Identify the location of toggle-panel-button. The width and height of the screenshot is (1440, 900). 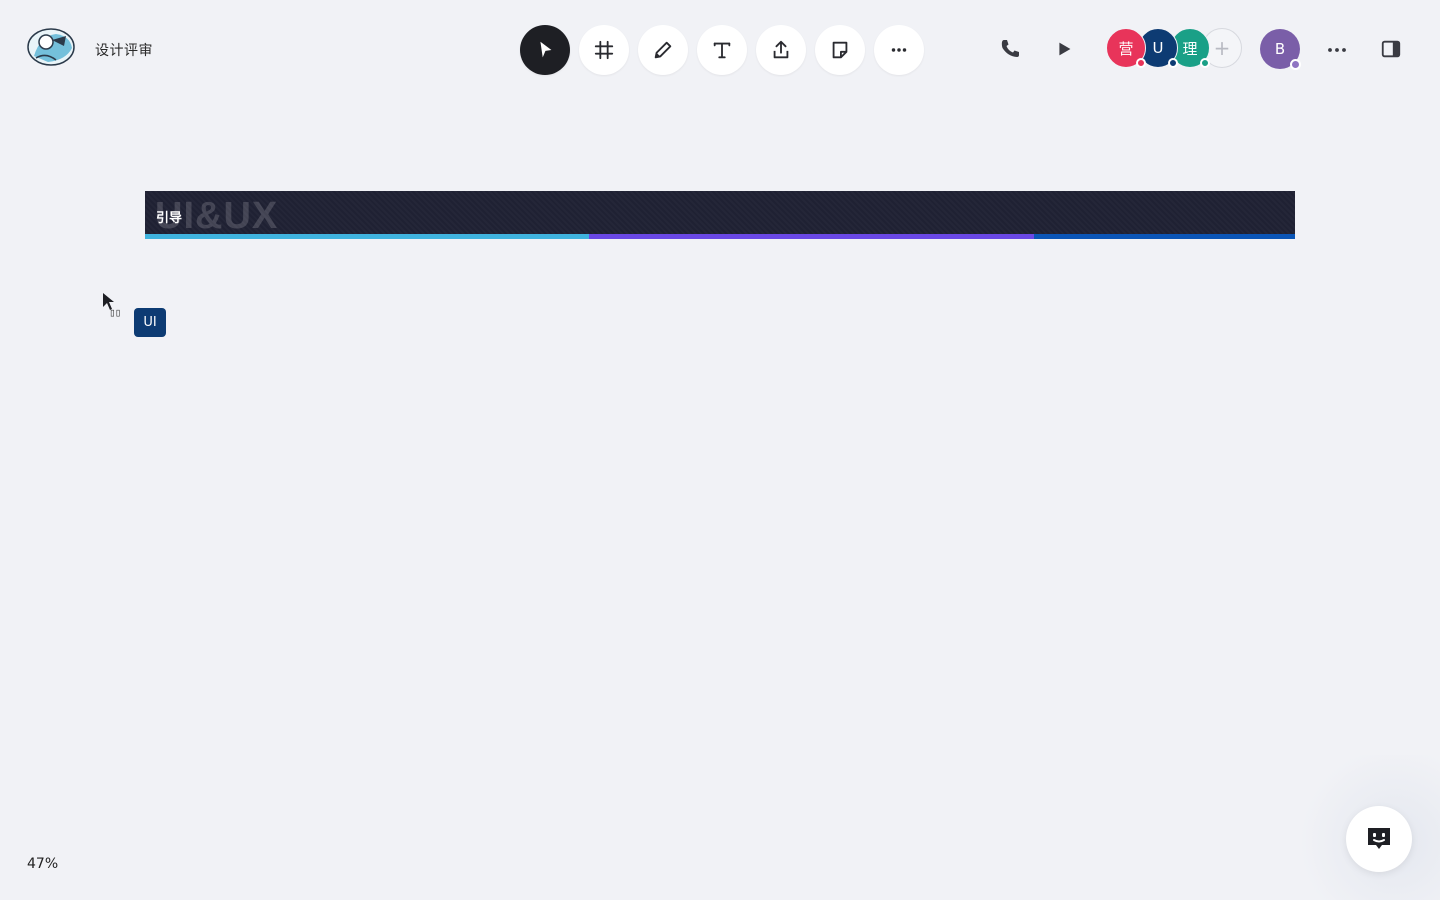
(1391, 49).